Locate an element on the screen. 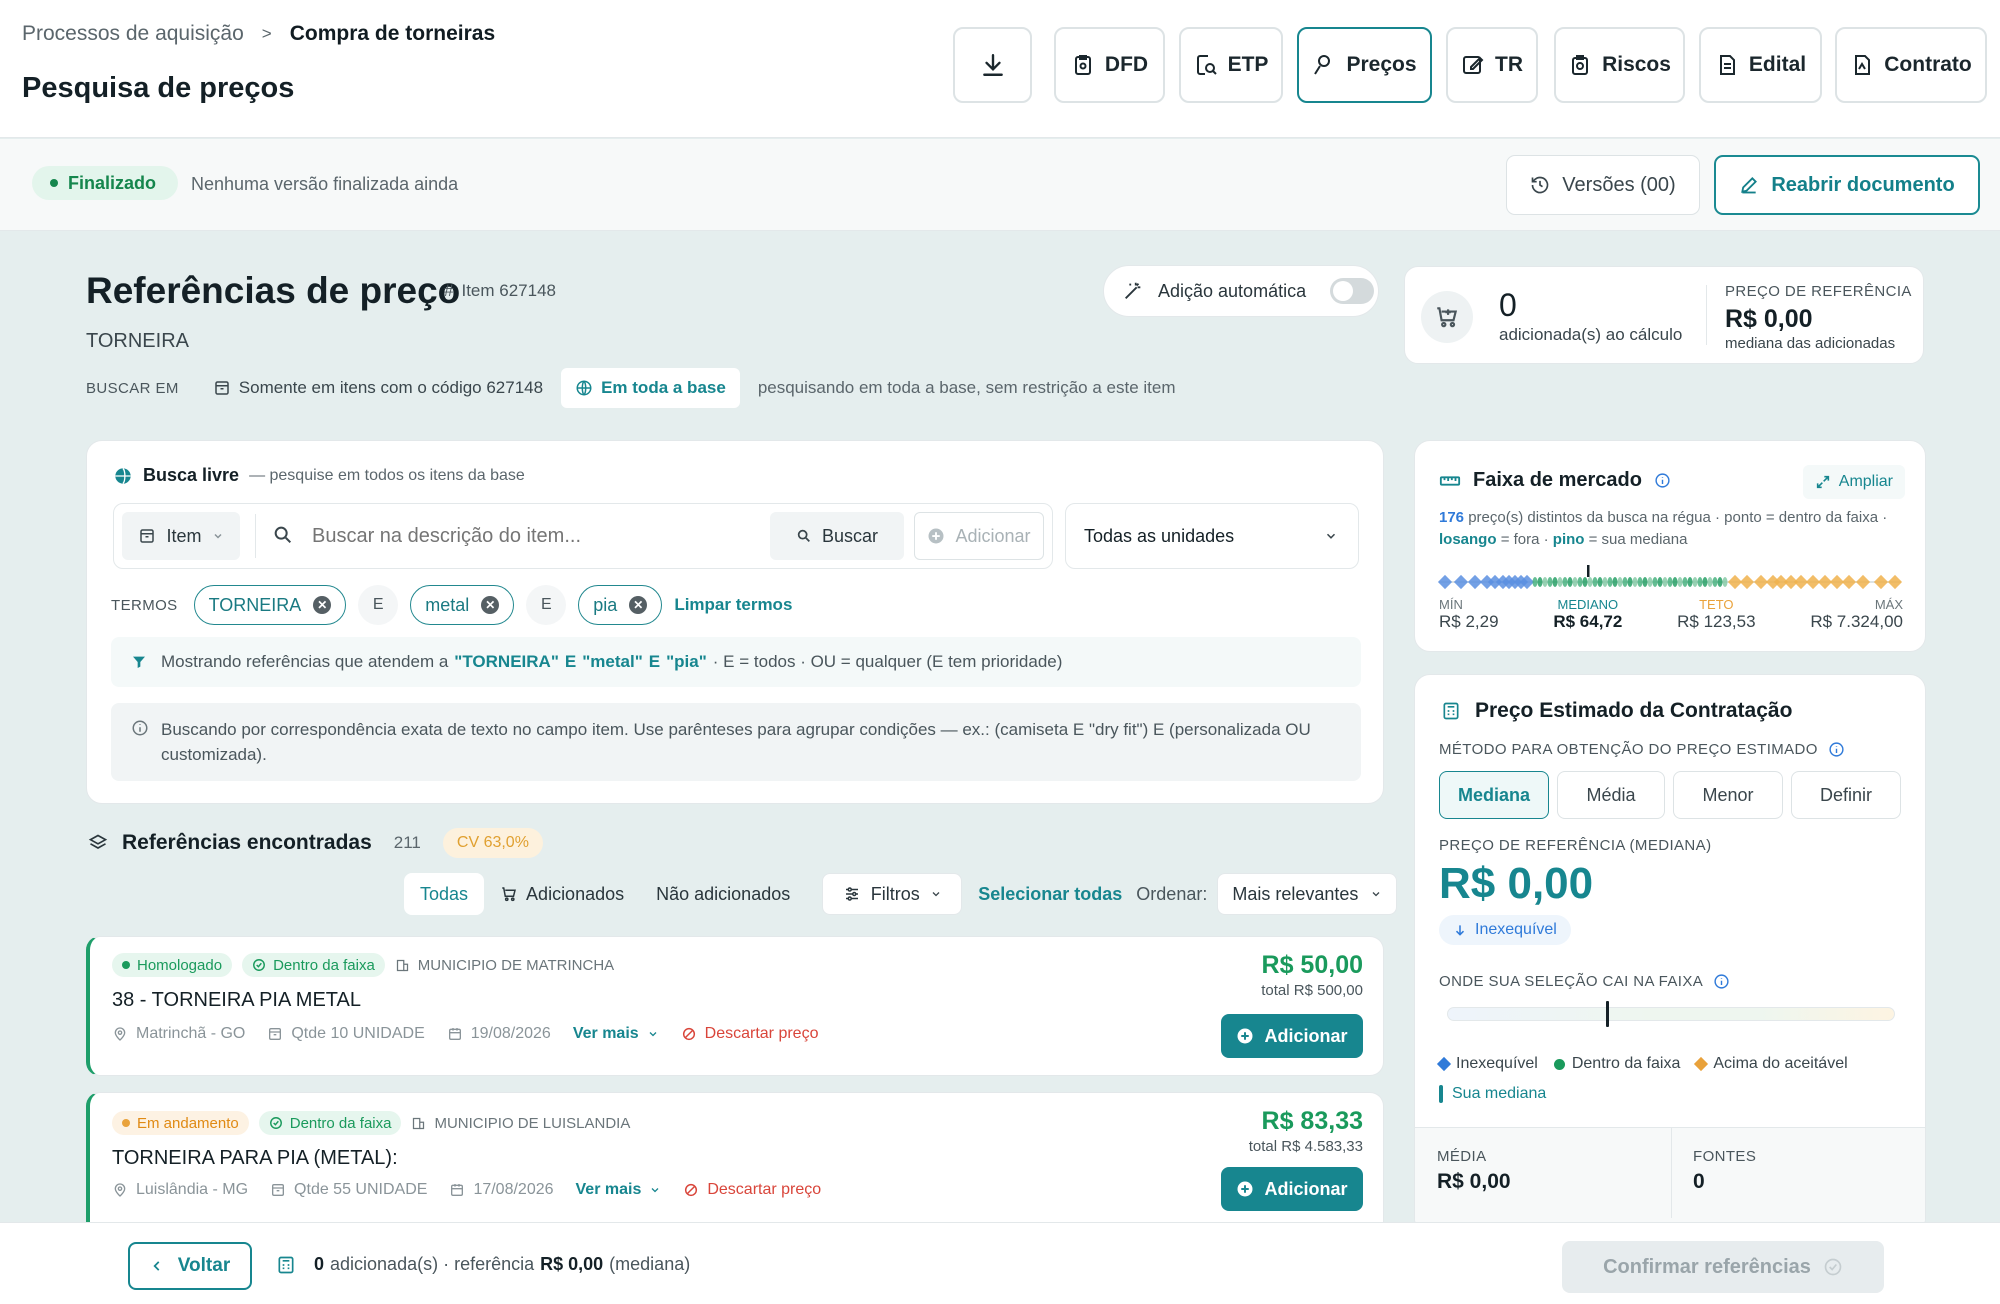 The image size is (2000, 1304). confirm-references-button: Confirmar referências is located at coordinates (1723, 1267).